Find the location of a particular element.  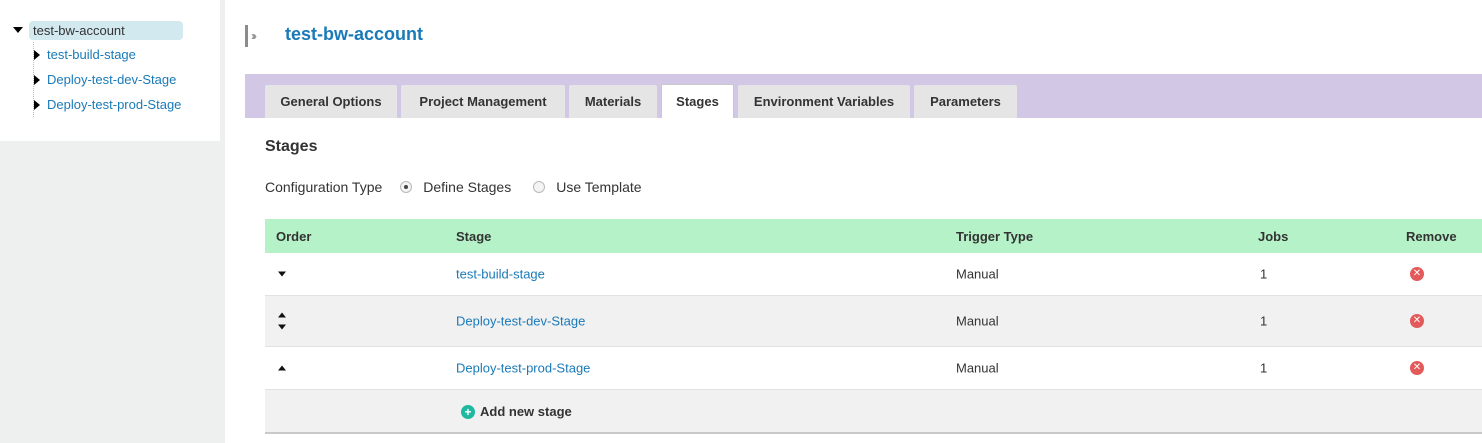

pipeline-icon: ››› is located at coordinates (258, 36).